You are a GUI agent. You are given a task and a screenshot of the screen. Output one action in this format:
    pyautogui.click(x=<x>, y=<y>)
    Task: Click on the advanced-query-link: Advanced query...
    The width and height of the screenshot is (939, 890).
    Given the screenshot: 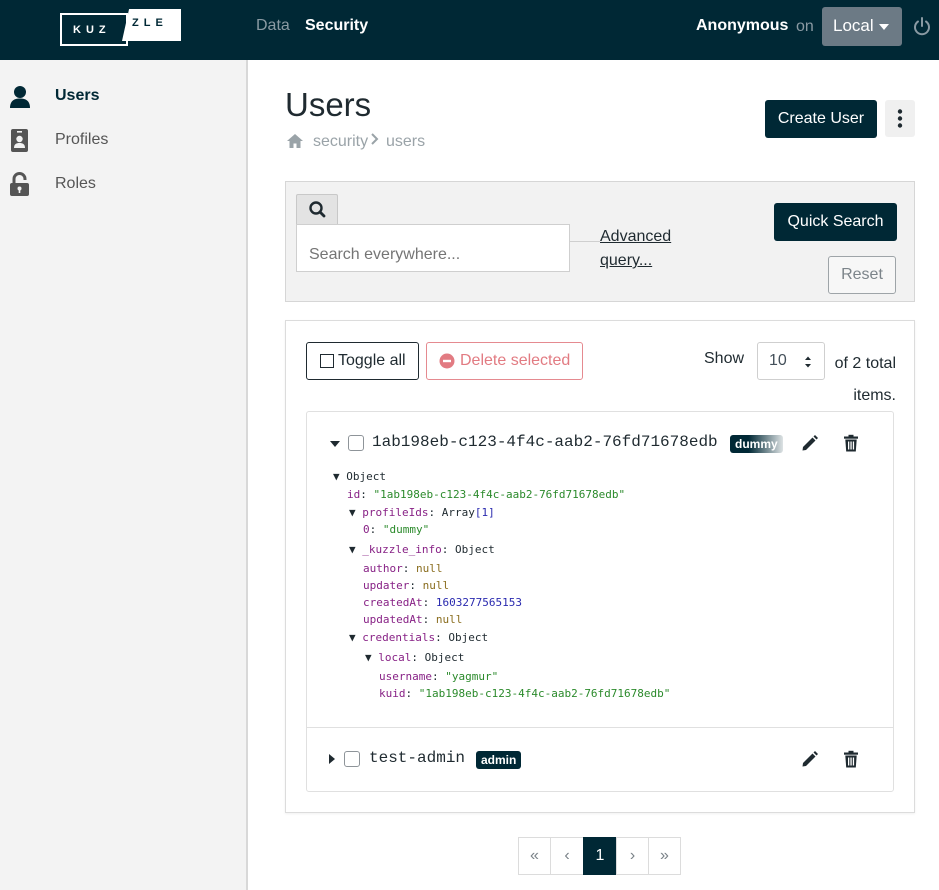 What is the action you would take?
    pyautogui.click(x=650, y=249)
    